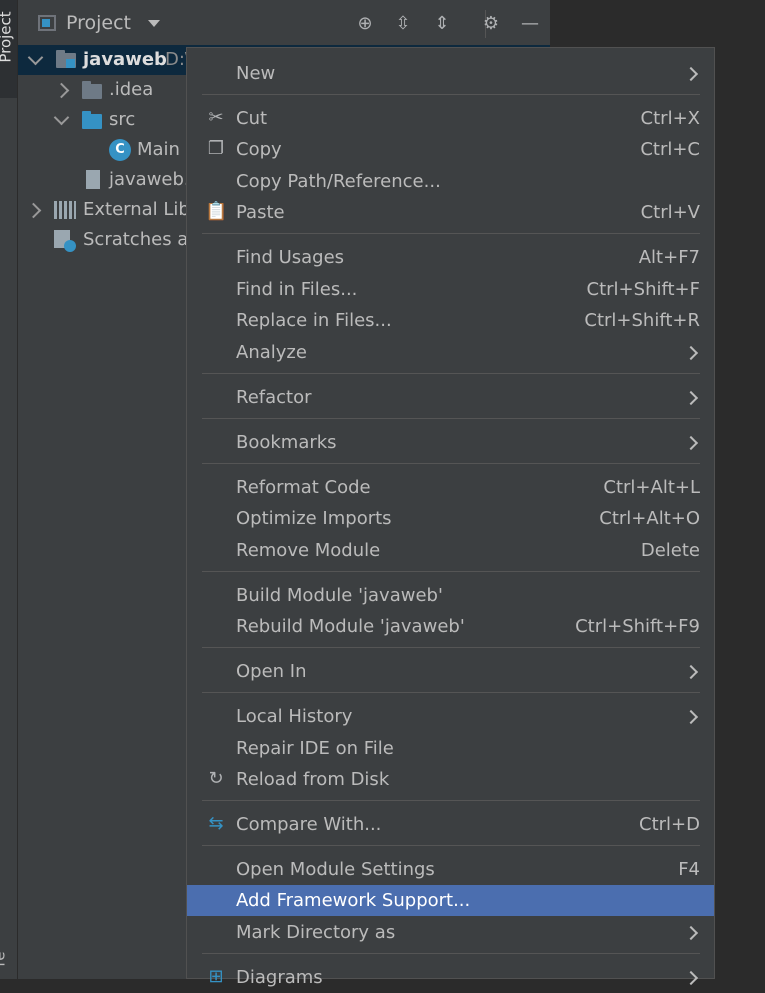 This screenshot has width=765, height=993. What do you see at coordinates (450, 824) in the screenshot?
I see `menu-item-compare-with: ⇆ Compare With... Ctrl+D` at bounding box center [450, 824].